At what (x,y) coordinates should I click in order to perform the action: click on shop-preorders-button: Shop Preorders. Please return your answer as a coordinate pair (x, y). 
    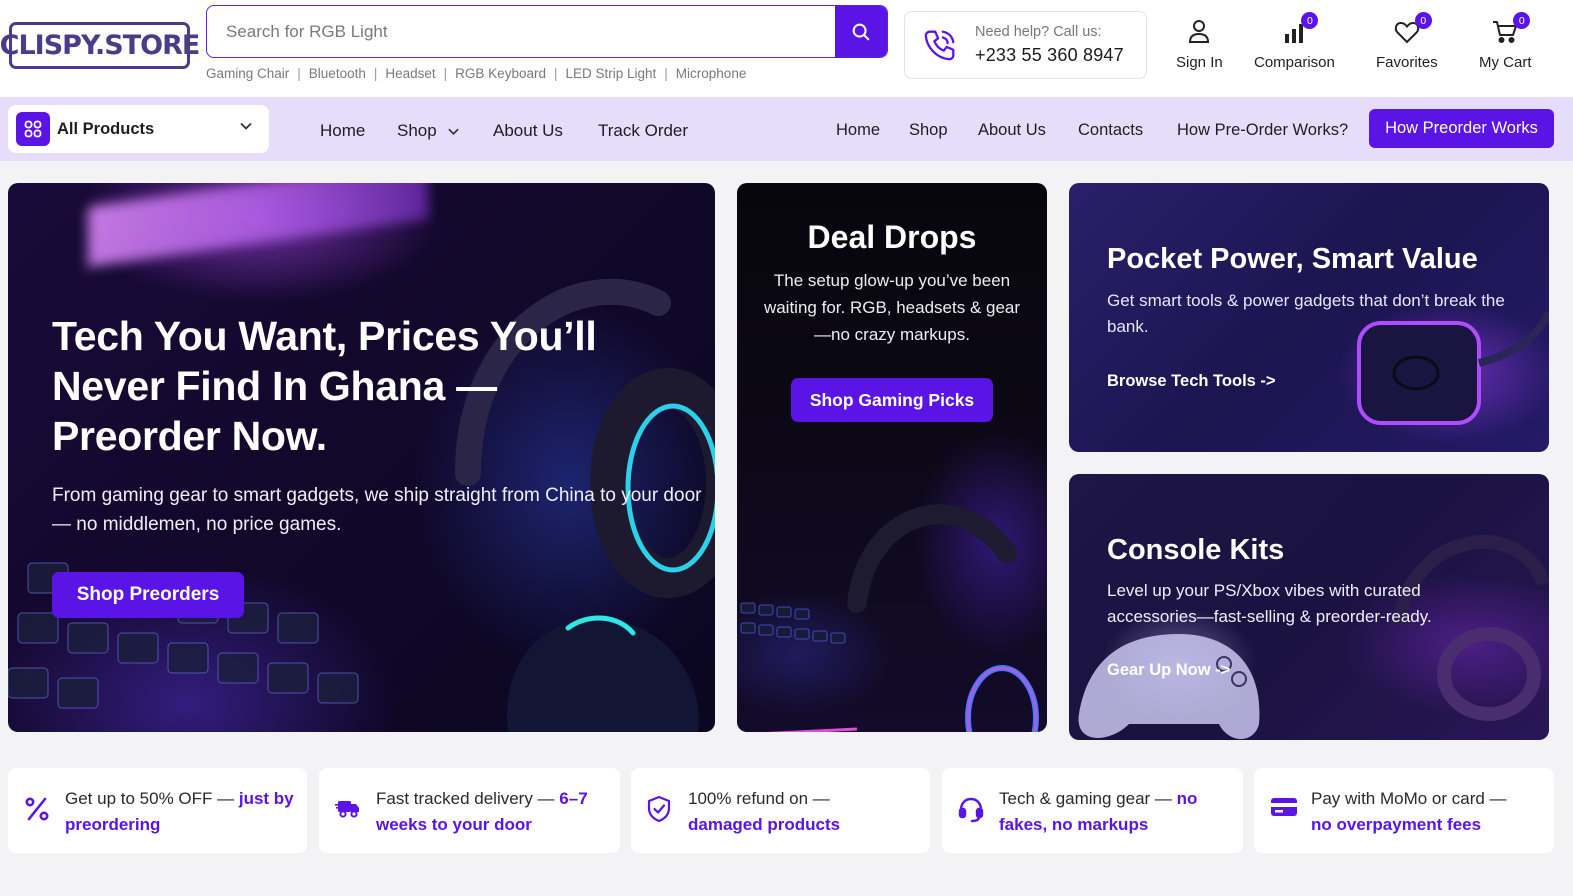
    Looking at the image, I should click on (148, 595).